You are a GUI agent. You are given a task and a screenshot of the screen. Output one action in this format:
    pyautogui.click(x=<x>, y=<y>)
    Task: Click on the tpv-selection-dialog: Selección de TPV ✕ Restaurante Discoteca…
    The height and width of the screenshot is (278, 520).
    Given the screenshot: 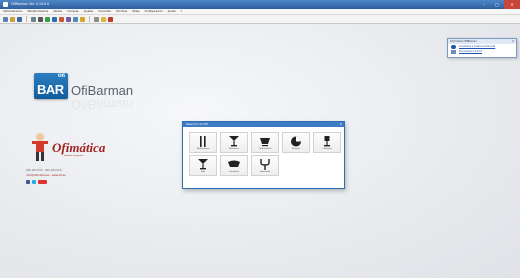 What is the action you would take?
    pyautogui.click(x=263, y=155)
    